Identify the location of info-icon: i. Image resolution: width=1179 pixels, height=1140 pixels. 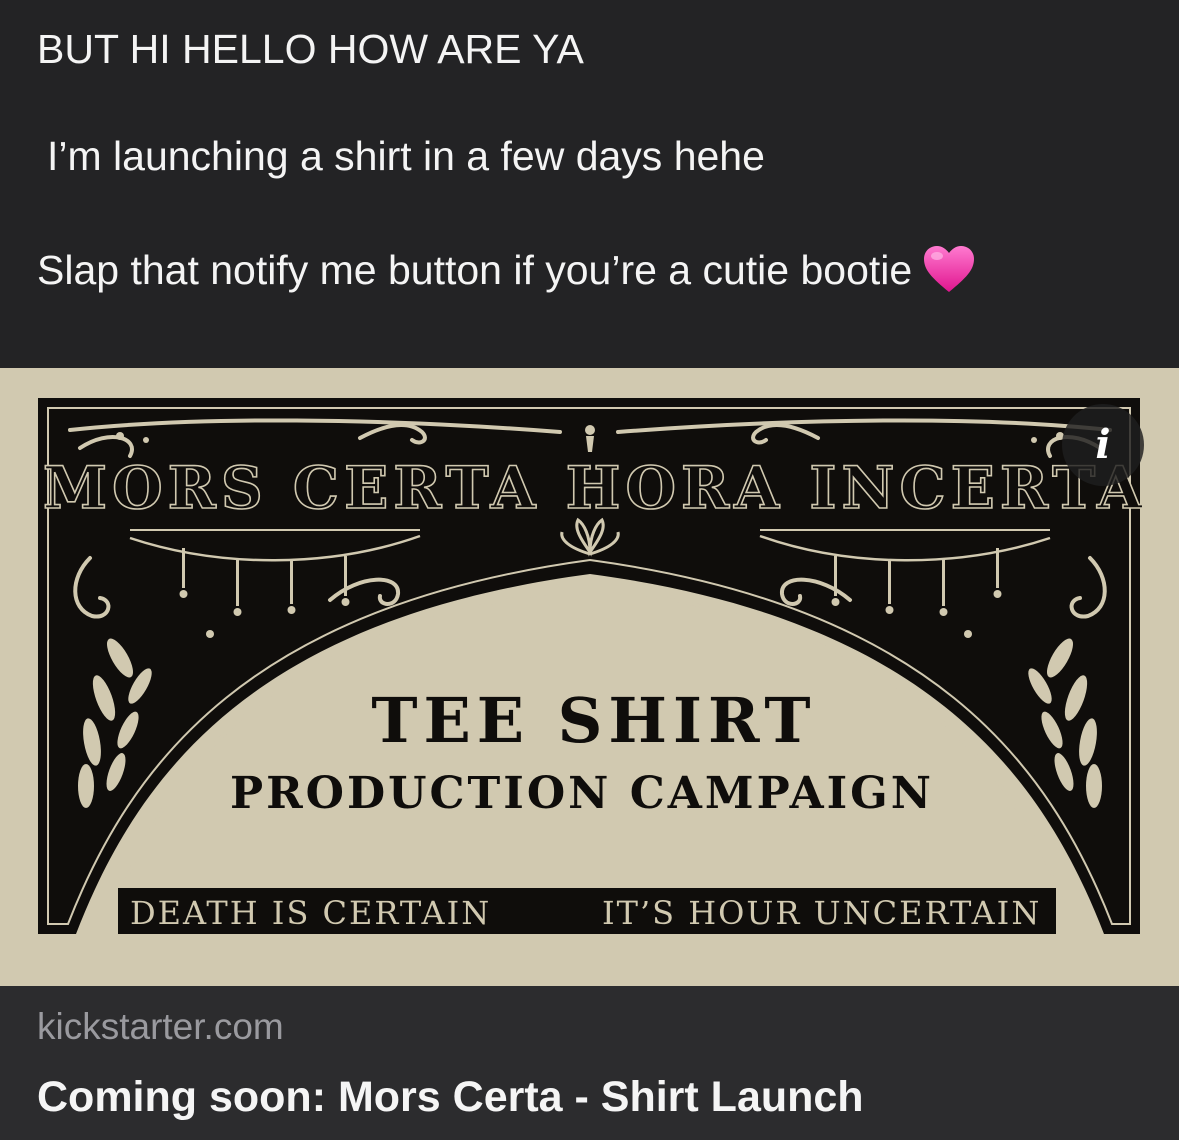
(1103, 444).